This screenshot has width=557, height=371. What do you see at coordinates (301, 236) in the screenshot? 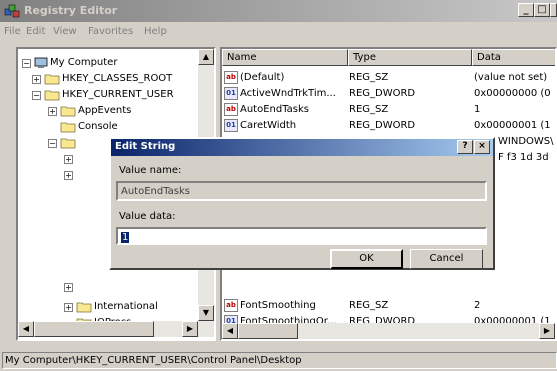
I see `value-data-input: 1` at bounding box center [301, 236].